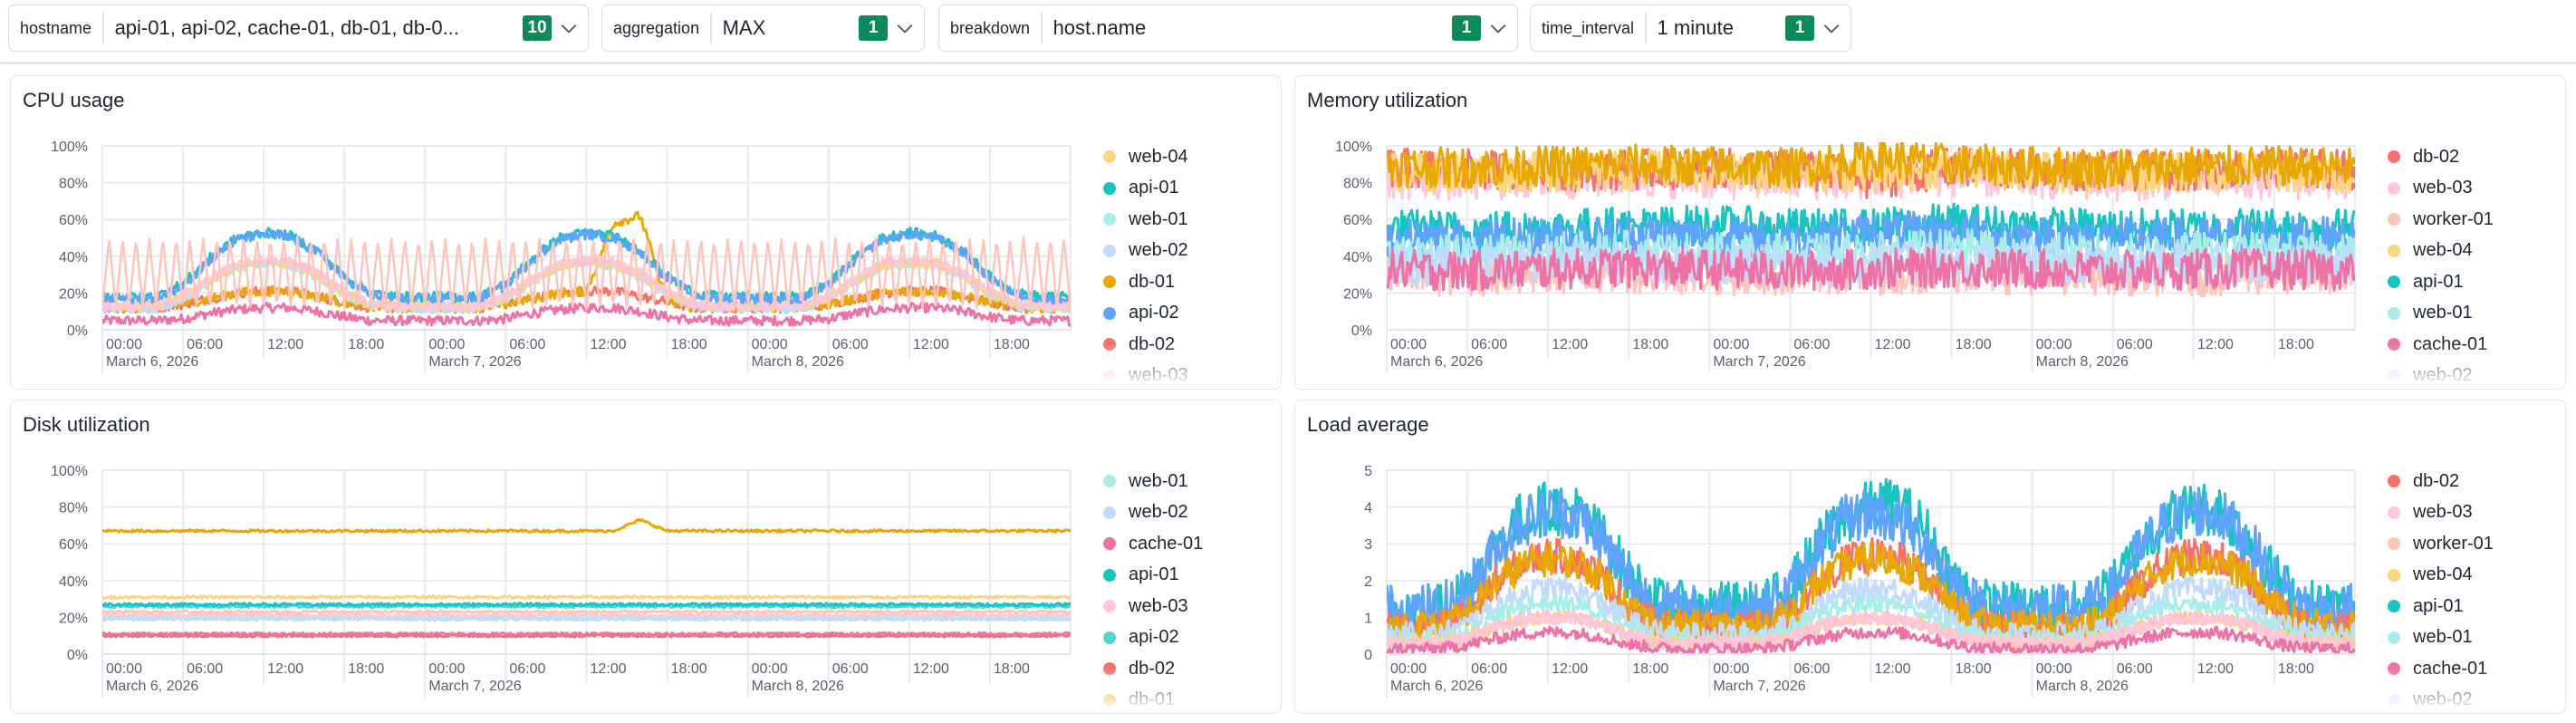  I want to click on legend-label: db-01, so click(1152, 281).